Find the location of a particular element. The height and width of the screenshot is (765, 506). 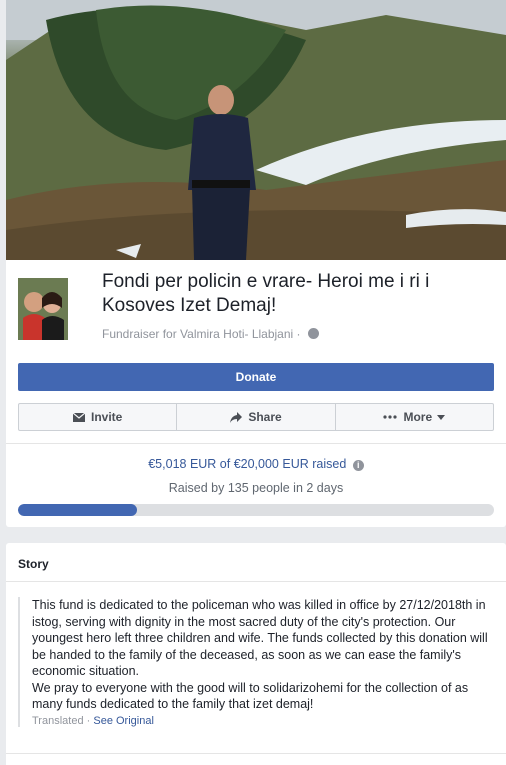

story-bottom-divider is located at coordinates (256, 753).